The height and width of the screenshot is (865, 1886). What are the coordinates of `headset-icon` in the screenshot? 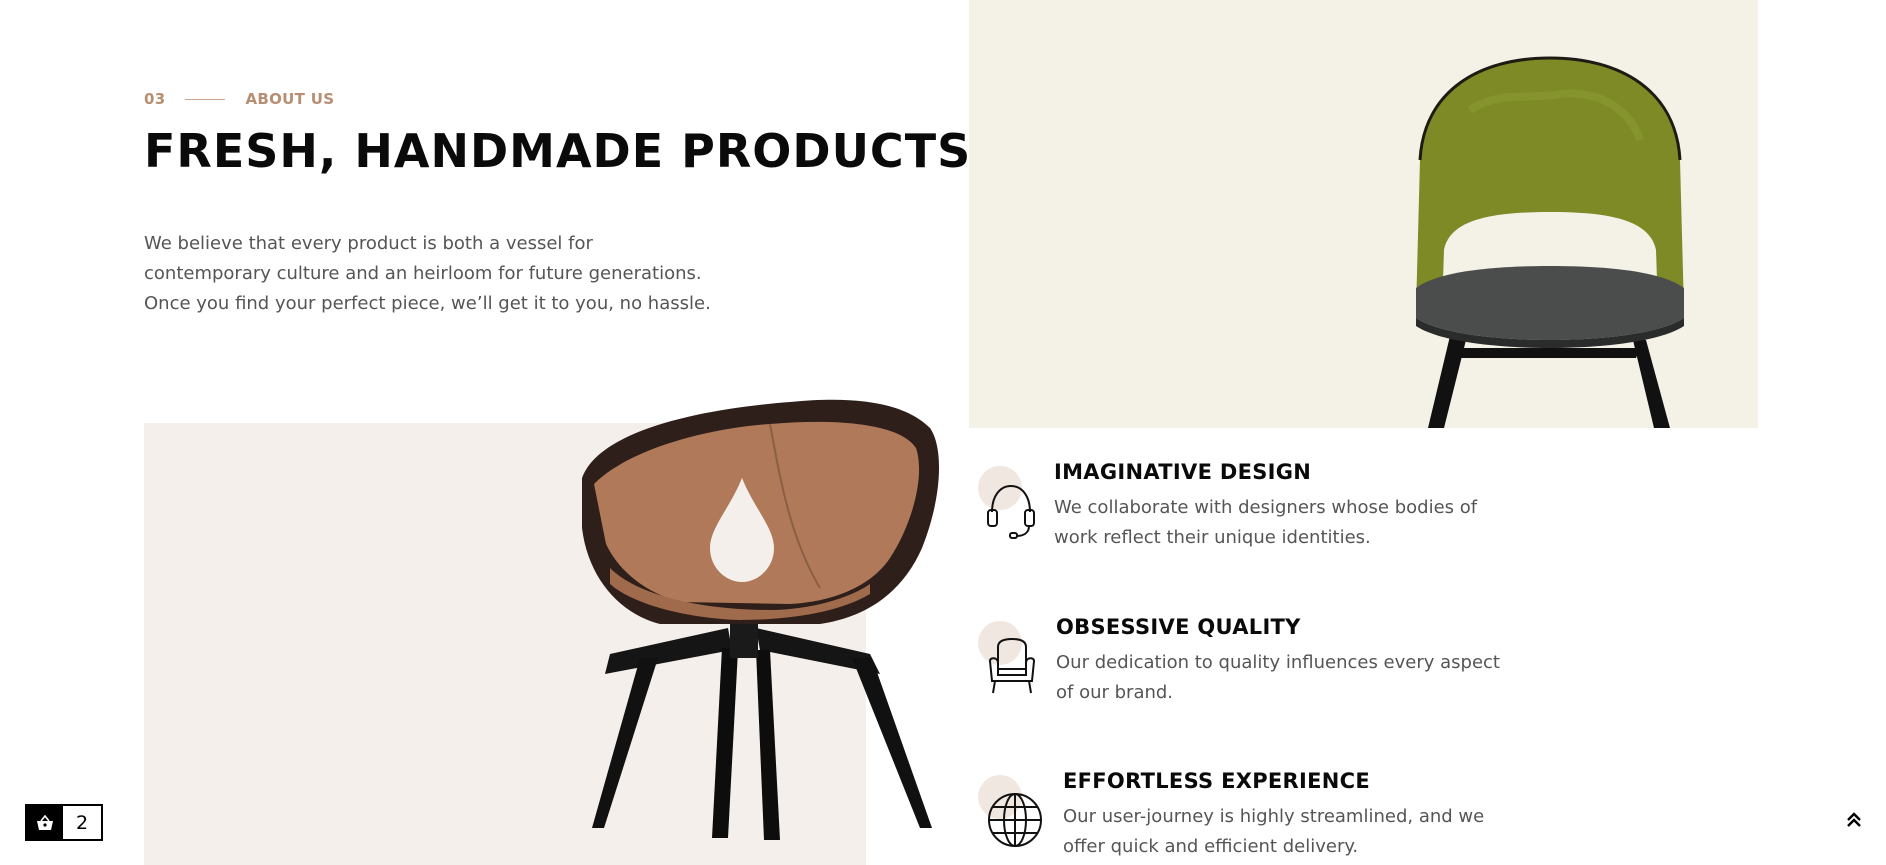 It's located at (1011, 511).